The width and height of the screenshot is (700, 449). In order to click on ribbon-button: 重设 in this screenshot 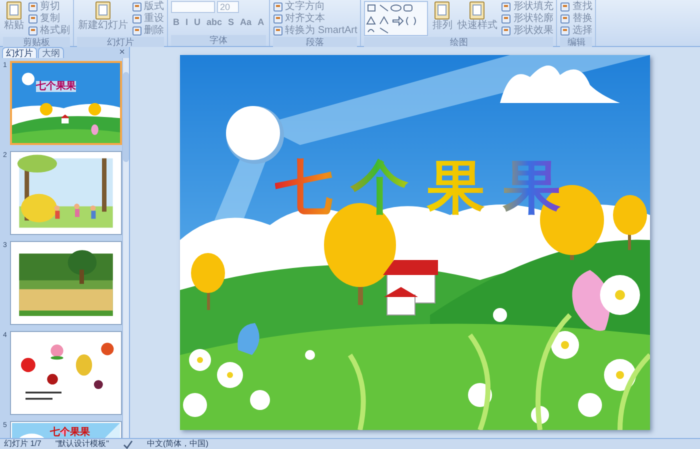, I will do `click(148, 19)`.